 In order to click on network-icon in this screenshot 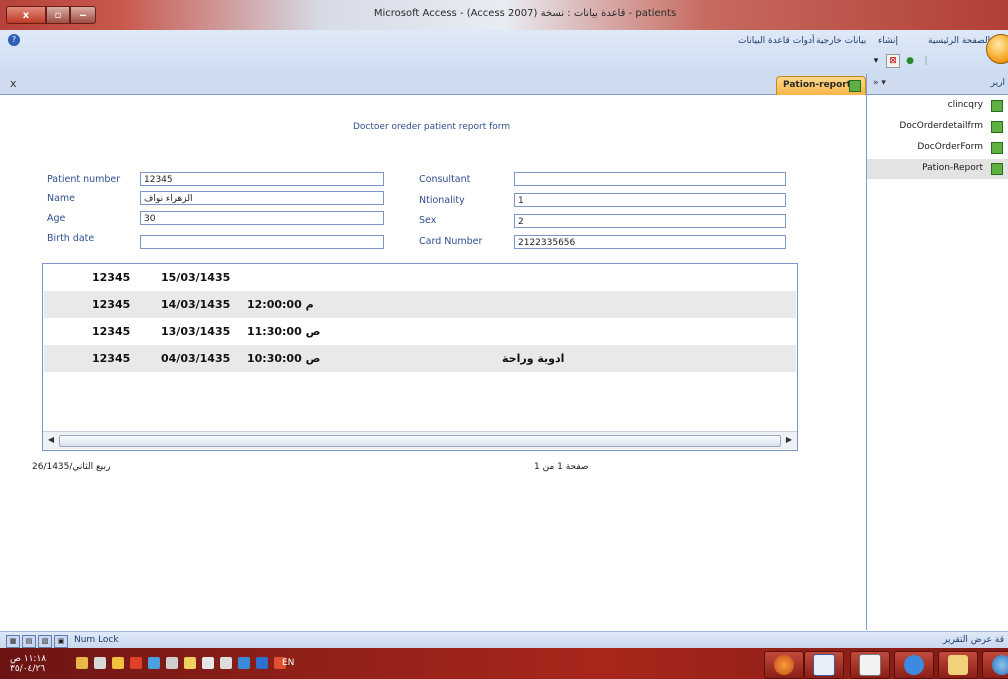, I will do `click(154, 663)`.